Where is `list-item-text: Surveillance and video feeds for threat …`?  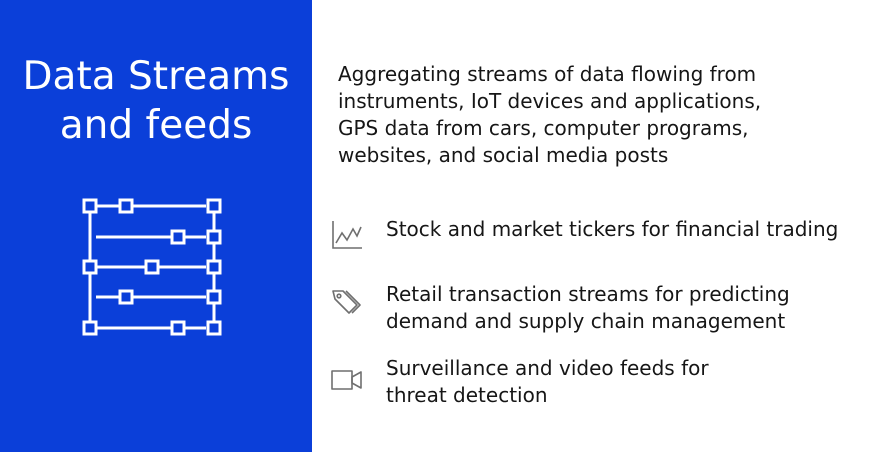 list-item-text: Surveillance and video feeds for threat … is located at coordinates (633, 382).